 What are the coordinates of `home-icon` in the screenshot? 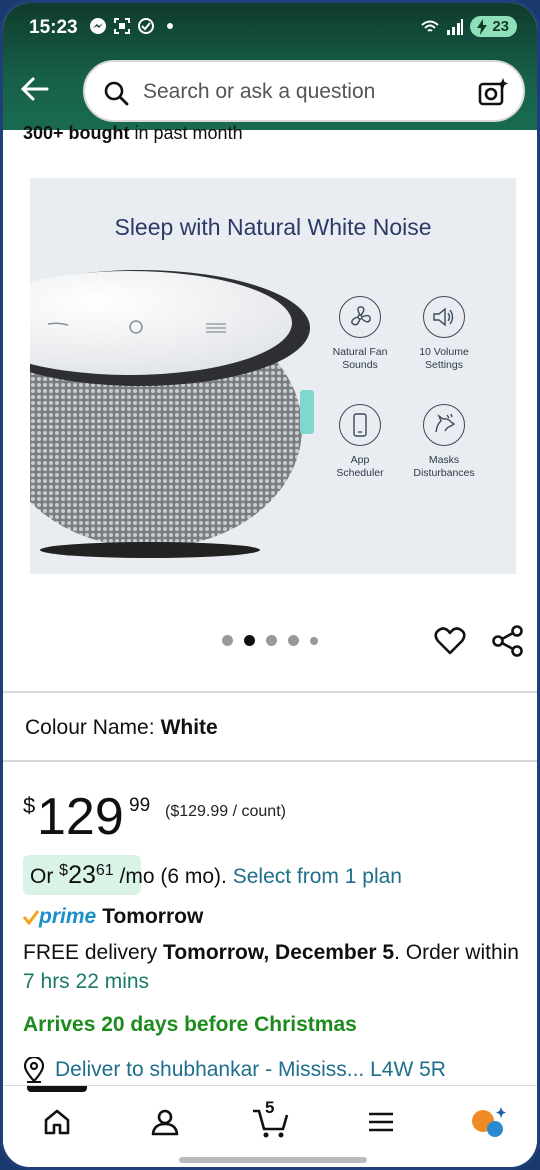 It's located at (57, 1122).